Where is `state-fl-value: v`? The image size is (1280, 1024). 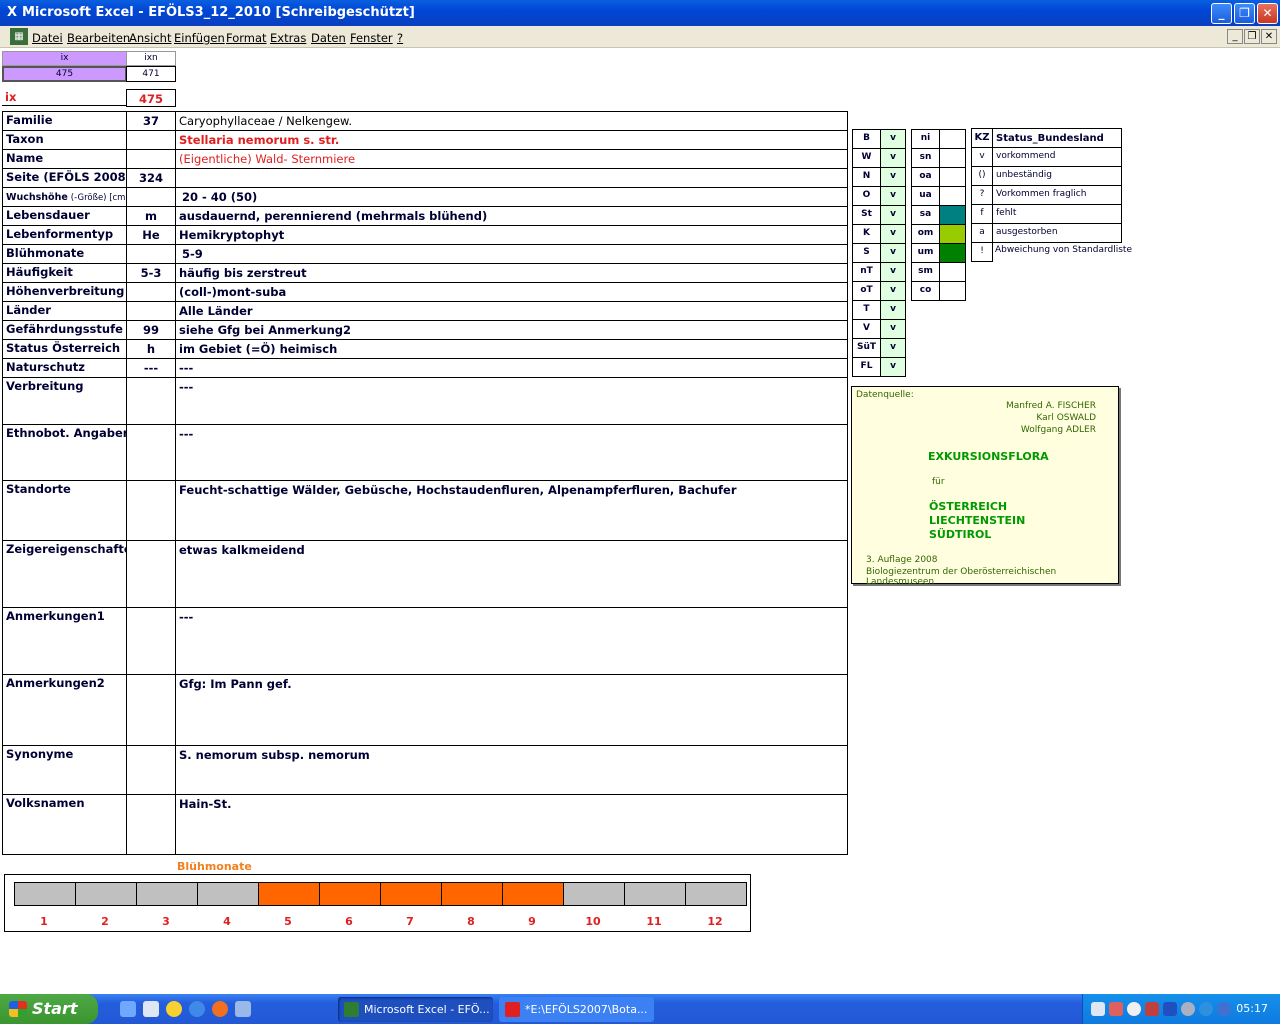
state-fl-value: v is located at coordinates (893, 367).